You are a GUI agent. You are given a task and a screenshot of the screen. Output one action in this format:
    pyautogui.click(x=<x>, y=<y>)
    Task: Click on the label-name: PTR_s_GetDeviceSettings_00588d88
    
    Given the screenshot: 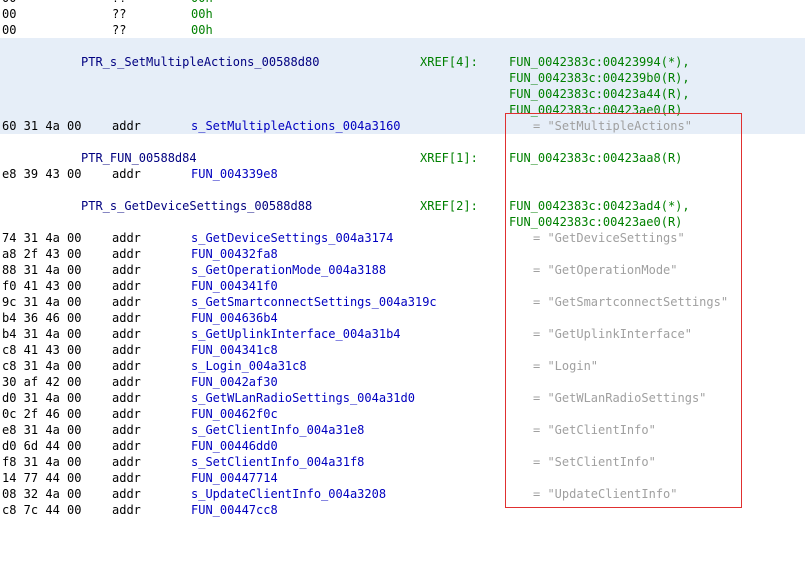 What is the action you would take?
    pyautogui.click(x=196, y=206)
    